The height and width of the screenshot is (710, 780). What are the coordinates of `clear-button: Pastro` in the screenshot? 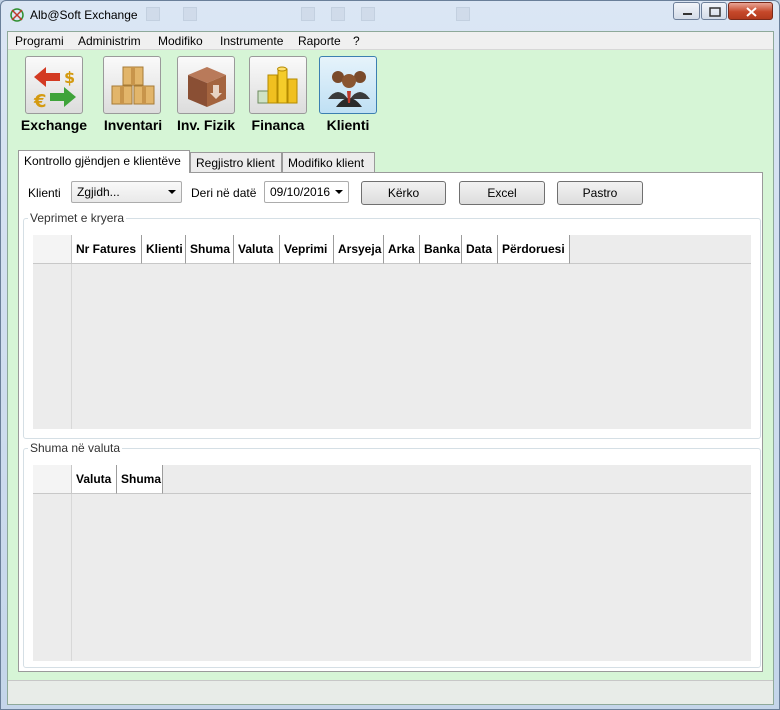 It's located at (600, 193).